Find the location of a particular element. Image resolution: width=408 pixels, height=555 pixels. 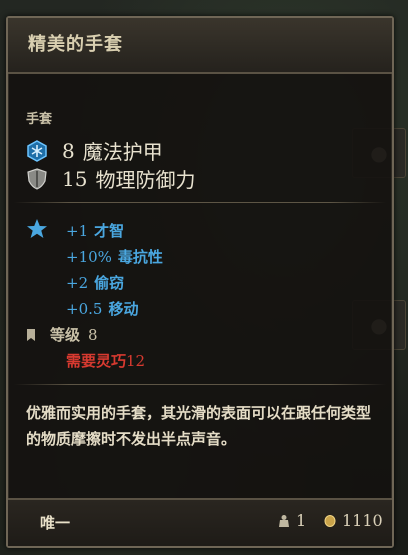

bonus-pickpocket: +2 偷窃 is located at coordinates (95, 282).